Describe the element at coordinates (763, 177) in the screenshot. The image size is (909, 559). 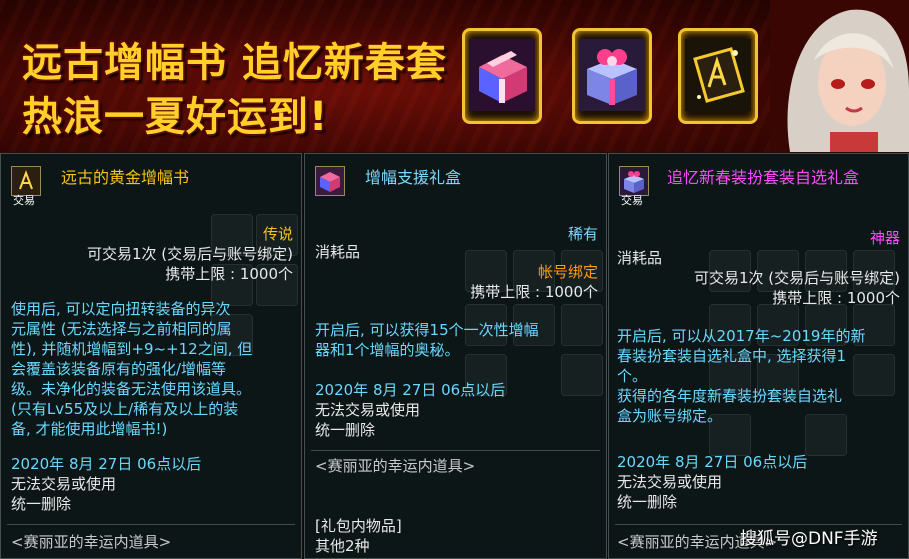
I see `item-name: 追忆新春装扮套装自选礼盒` at that location.